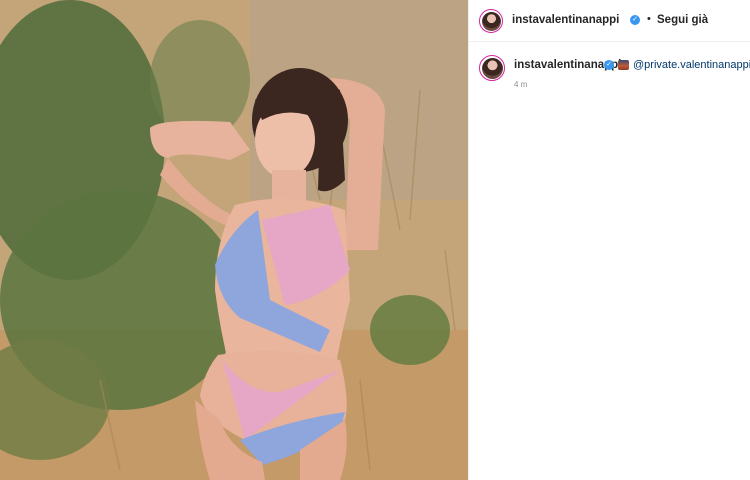  What do you see at coordinates (682, 20) in the screenshot?
I see `follow-status-button: Segui già` at bounding box center [682, 20].